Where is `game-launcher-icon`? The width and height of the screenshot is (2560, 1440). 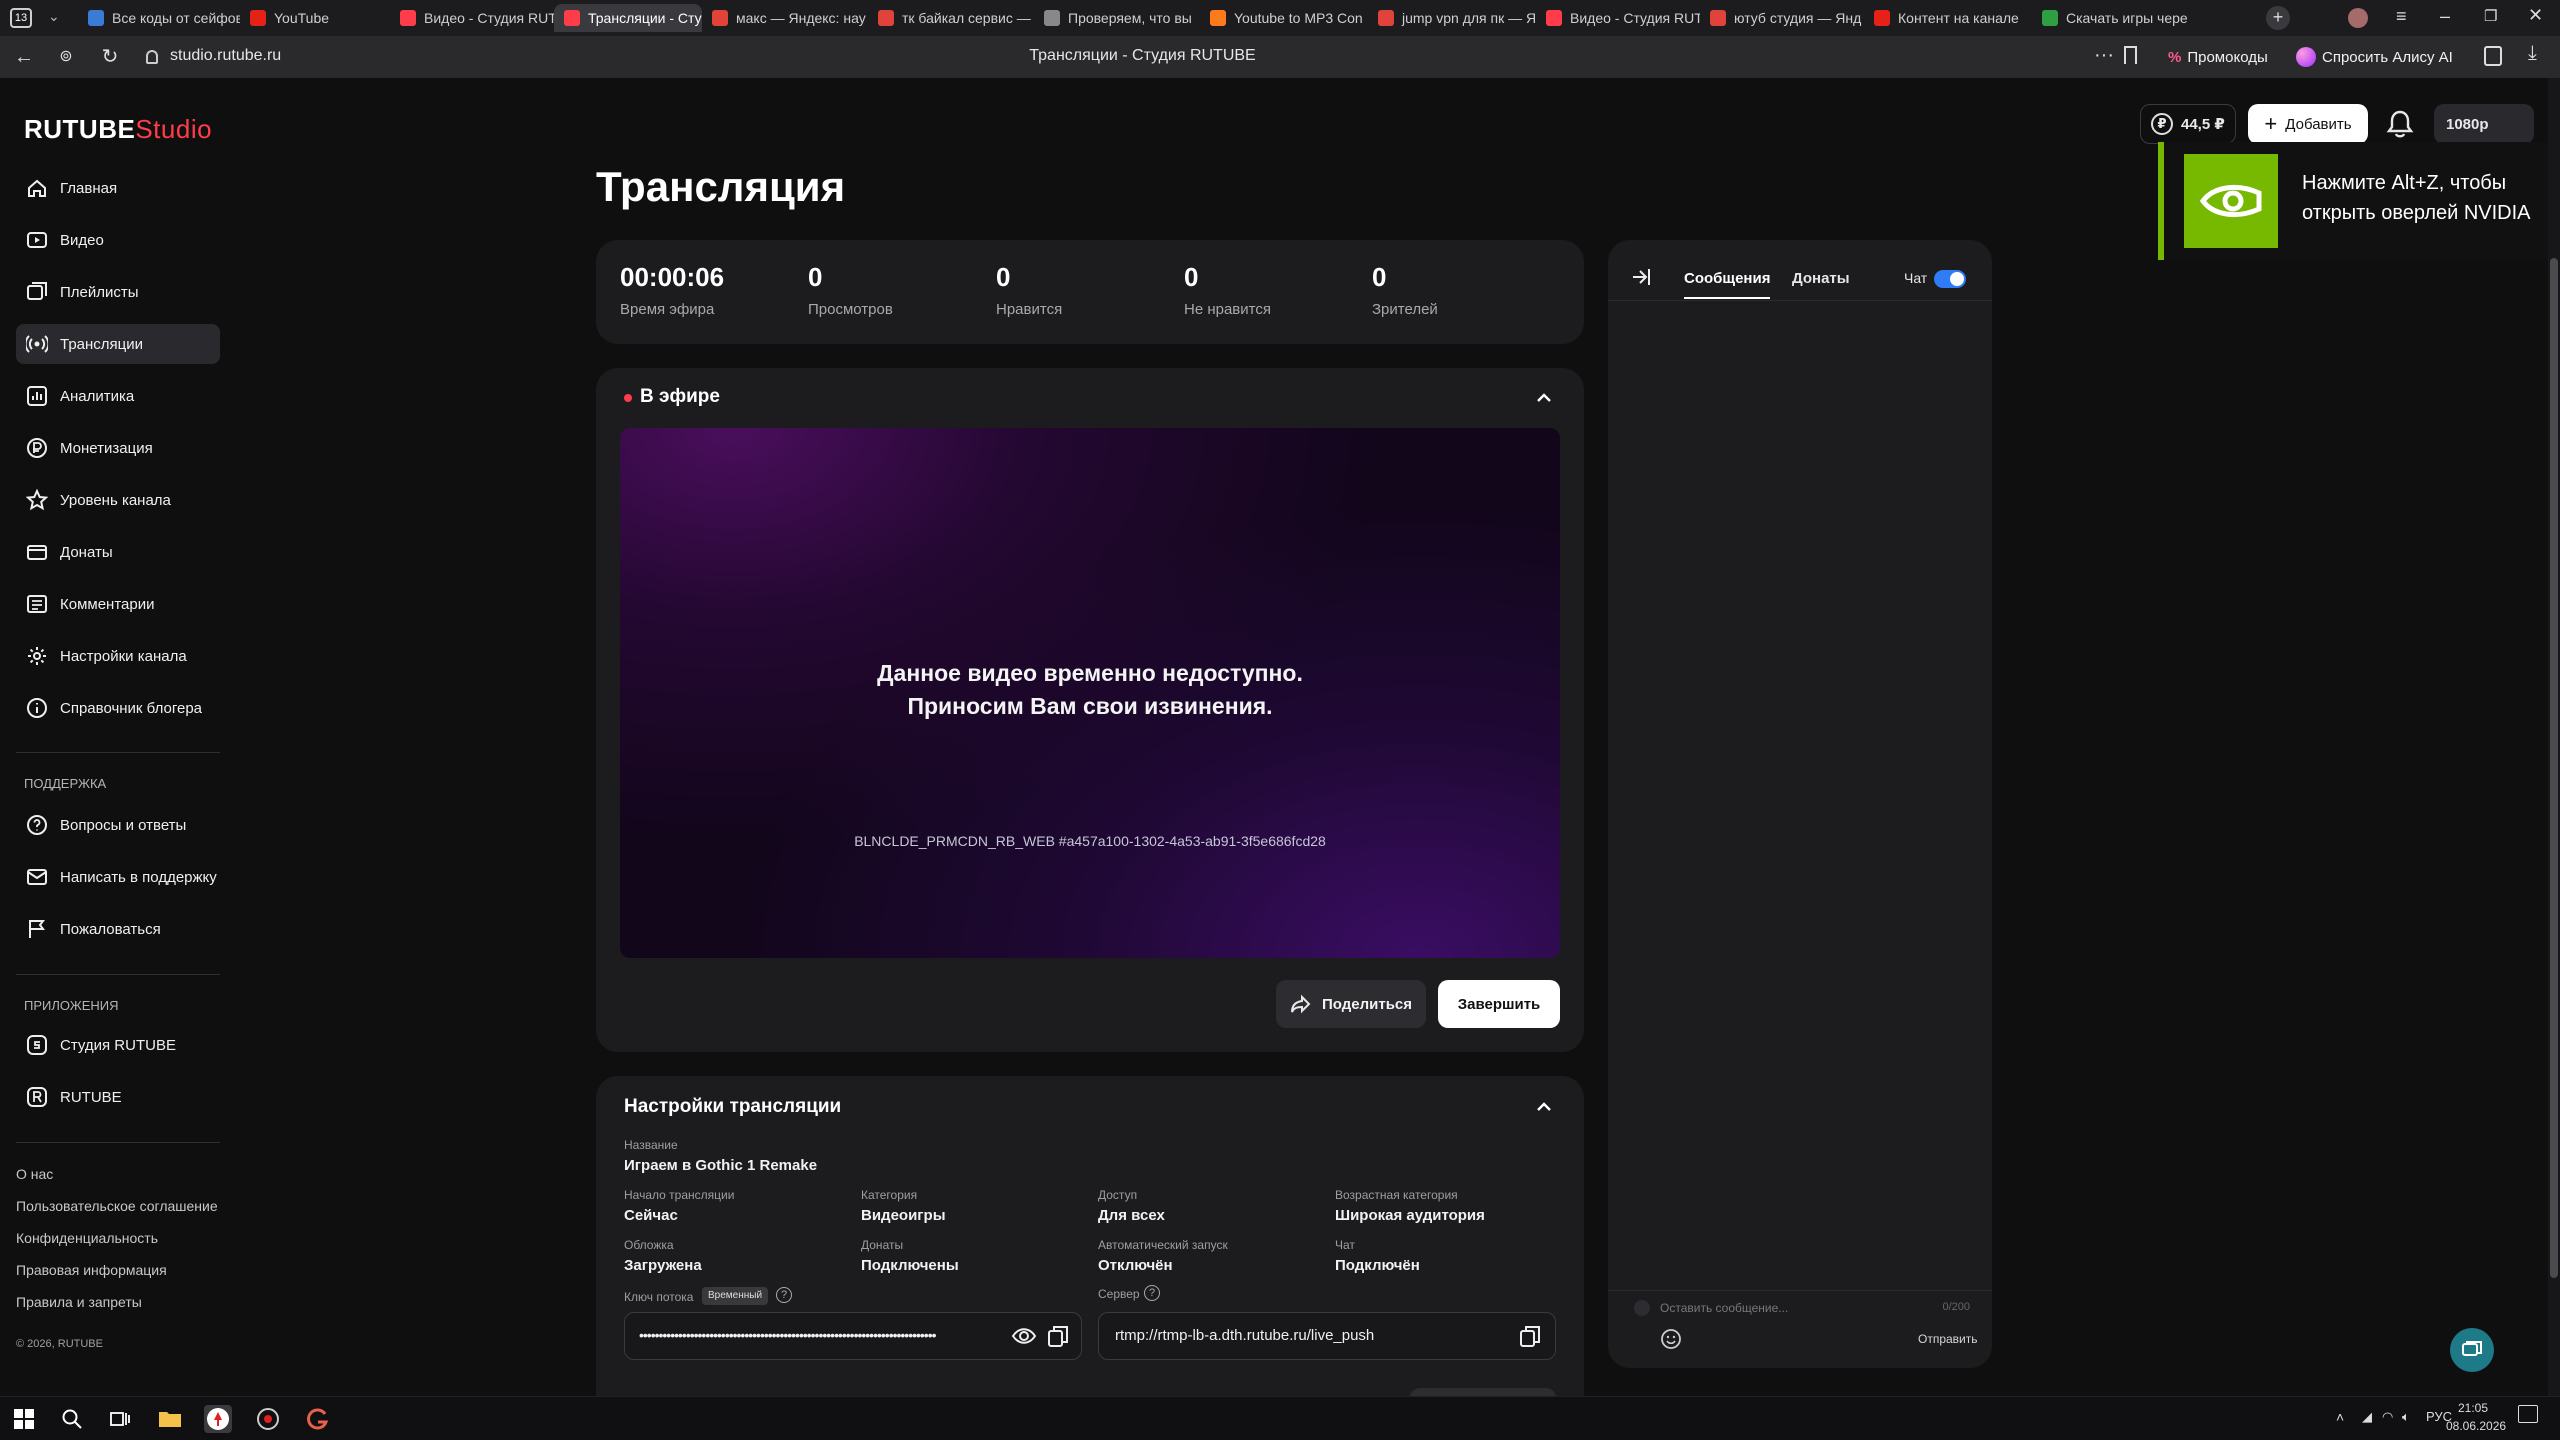 game-launcher-icon is located at coordinates (318, 1419).